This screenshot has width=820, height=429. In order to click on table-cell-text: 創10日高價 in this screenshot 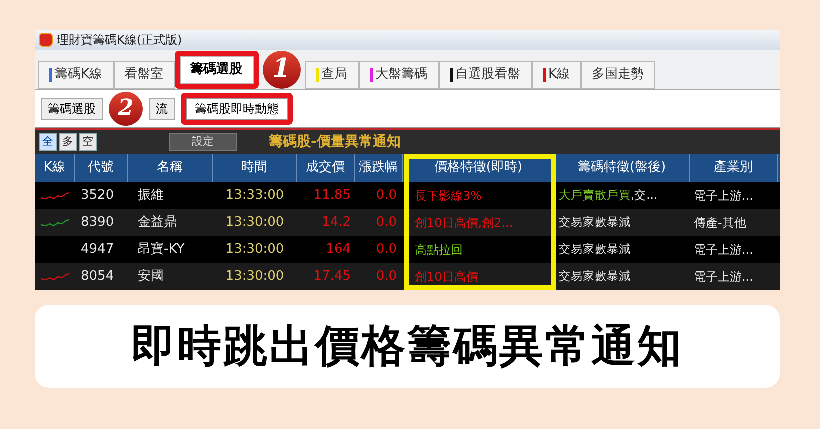, I will do `click(446, 277)`.